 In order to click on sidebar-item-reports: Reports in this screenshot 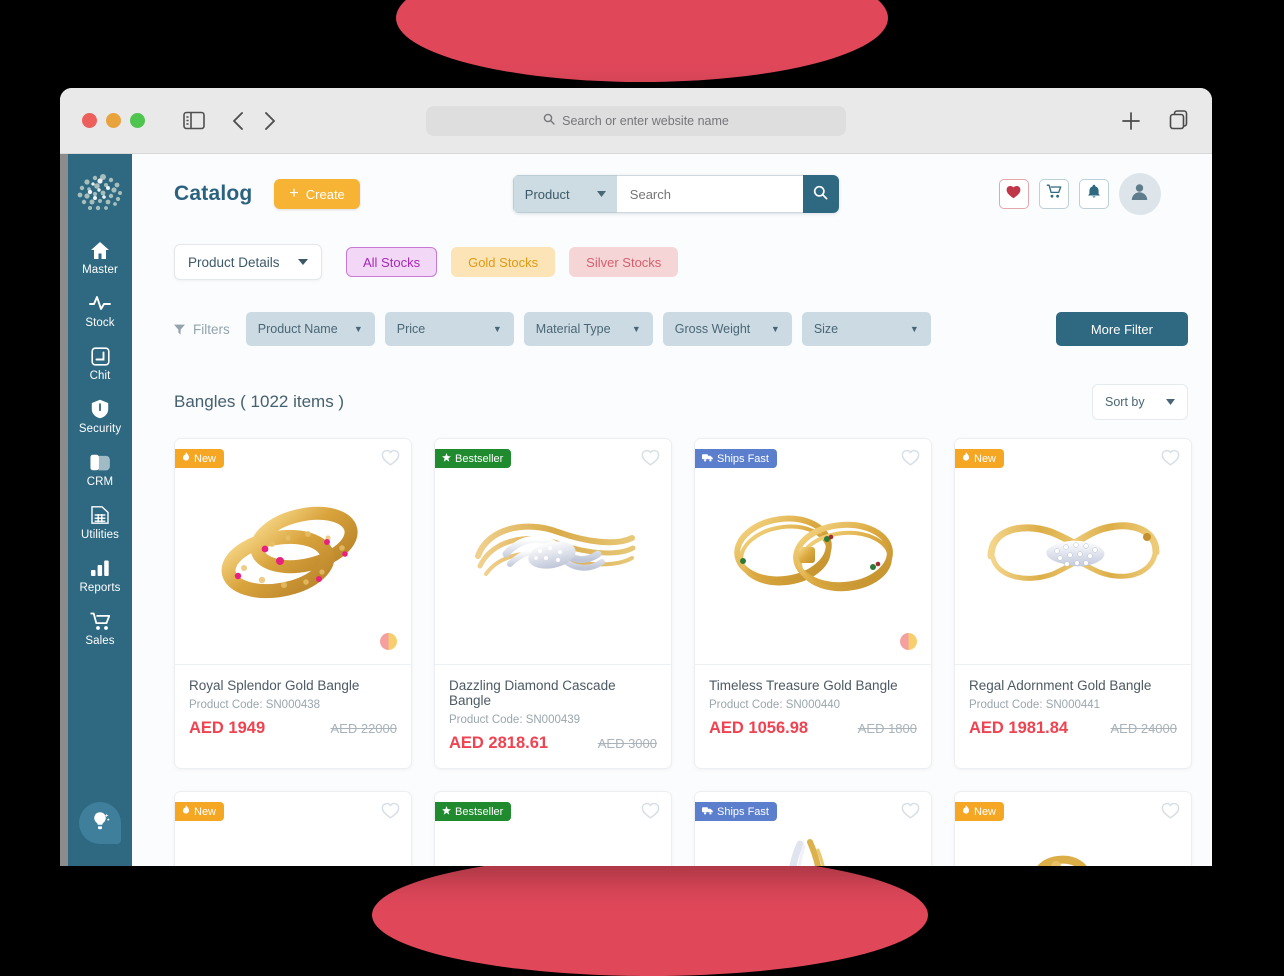, I will do `click(100, 574)`.